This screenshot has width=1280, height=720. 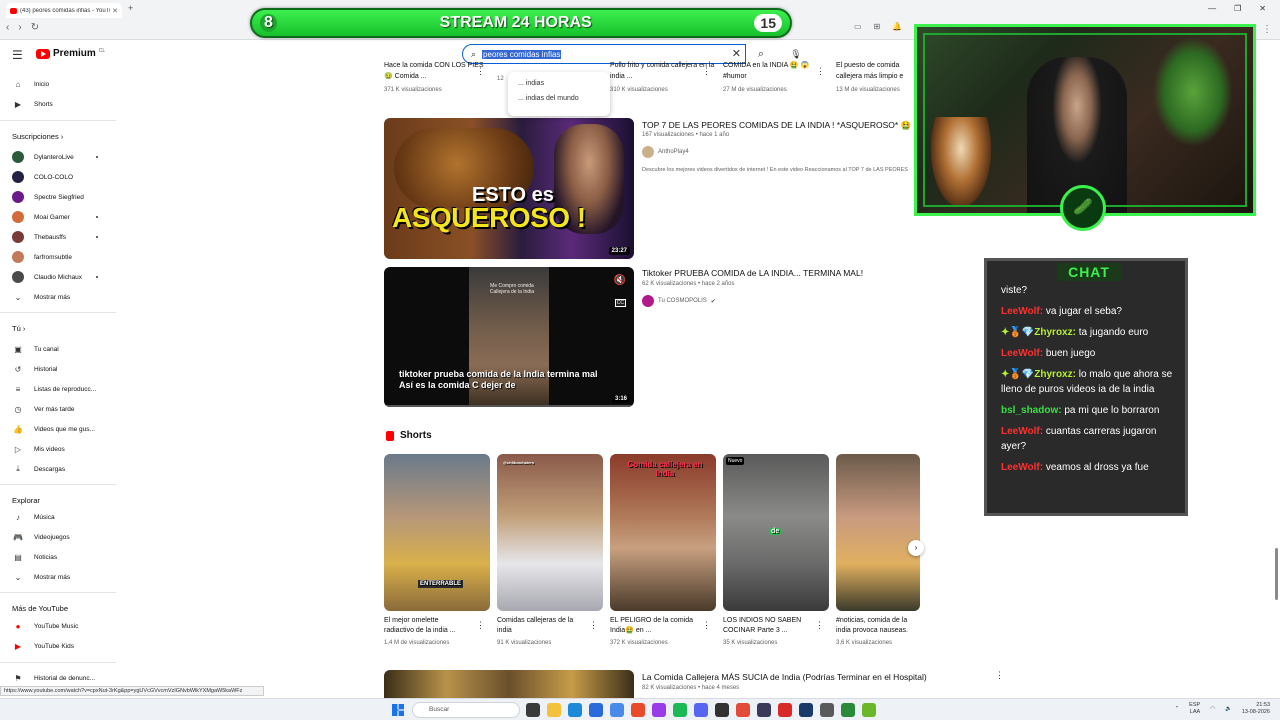 What do you see at coordinates (17, 55) in the screenshot?
I see `menu-icon: ☰` at bounding box center [17, 55].